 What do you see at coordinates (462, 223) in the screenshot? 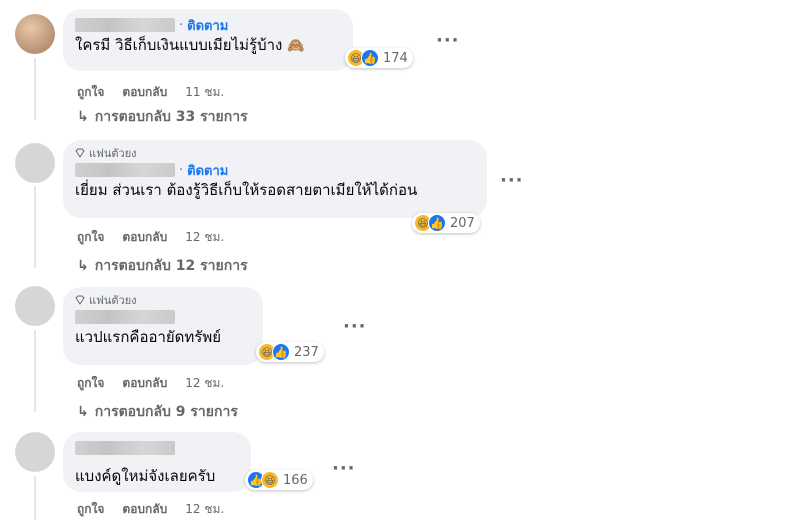
I see `reaction-count: 207` at bounding box center [462, 223].